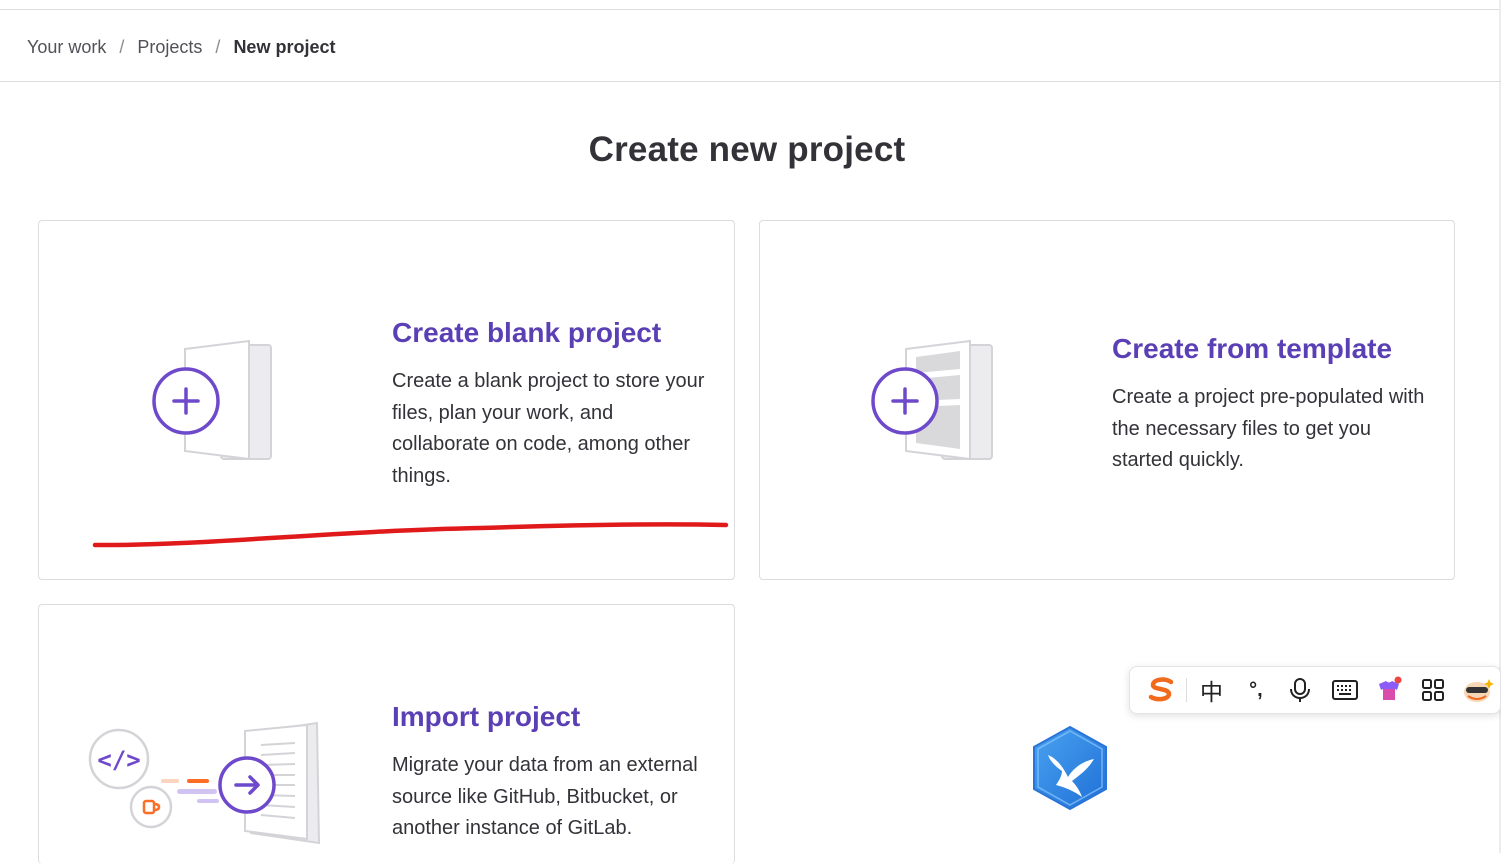 This screenshot has height=864, width=1501. I want to click on import-project-illustration-icon: </>, so click(204, 783).